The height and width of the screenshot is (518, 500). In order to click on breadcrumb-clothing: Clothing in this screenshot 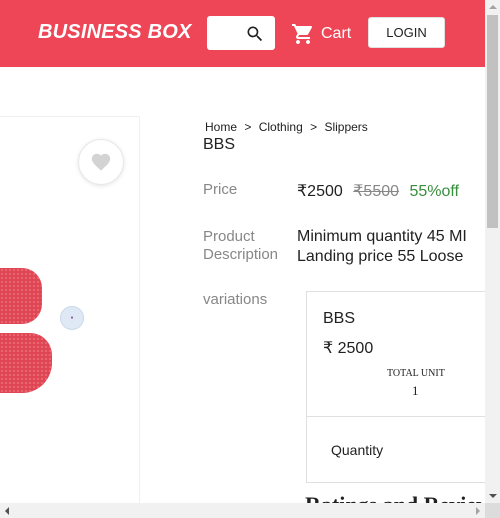, I will do `click(281, 127)`.